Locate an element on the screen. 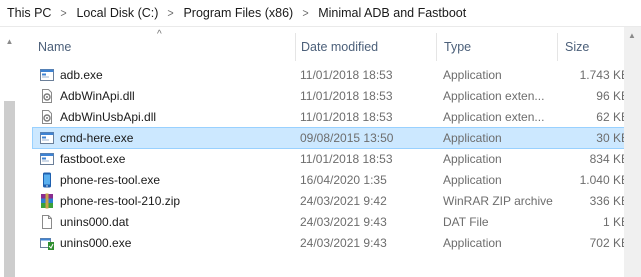  breadcrumb-this-pc: This PC is located at coordinates (29, 13).